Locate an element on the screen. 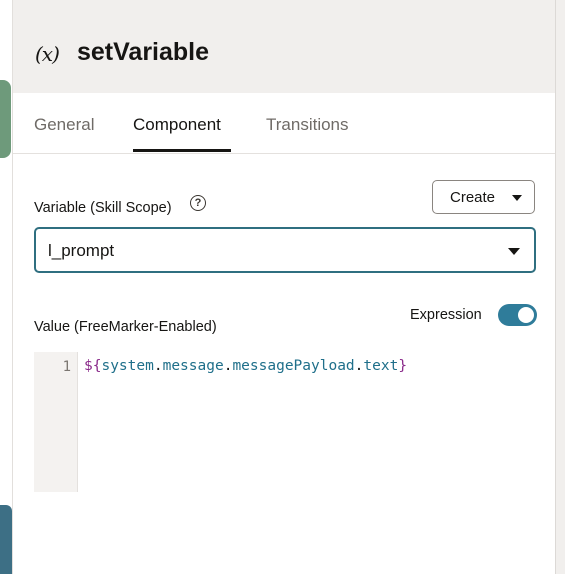 Image resolution: width=565 pixels, height=574 pixels. expression-toggle is located at coordinates (517, 315).